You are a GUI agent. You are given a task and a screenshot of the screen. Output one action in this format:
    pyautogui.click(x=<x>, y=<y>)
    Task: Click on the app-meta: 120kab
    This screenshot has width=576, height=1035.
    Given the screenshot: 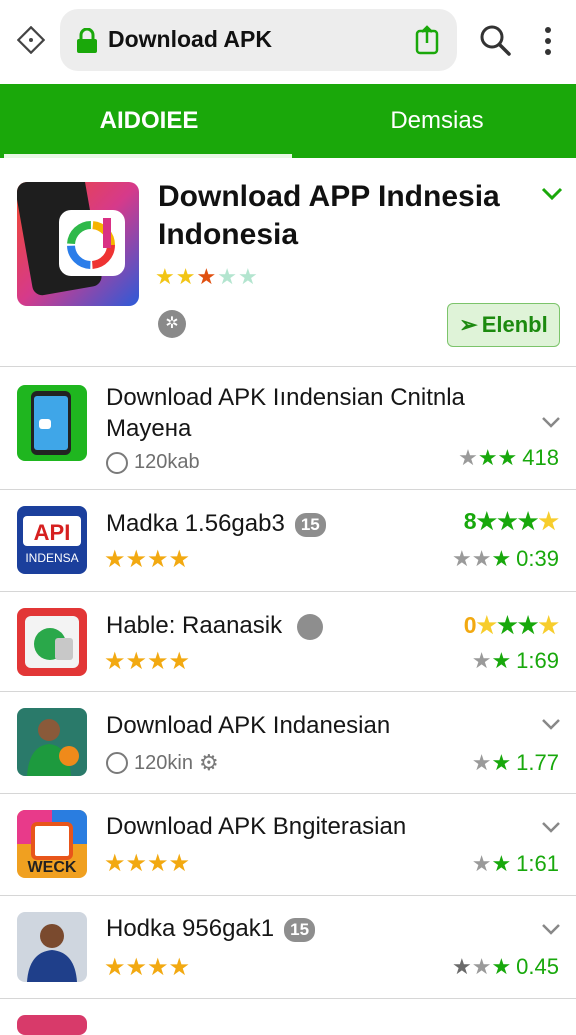 What is the action you would take?
    pyautogui.click(x=153, y=462)
    